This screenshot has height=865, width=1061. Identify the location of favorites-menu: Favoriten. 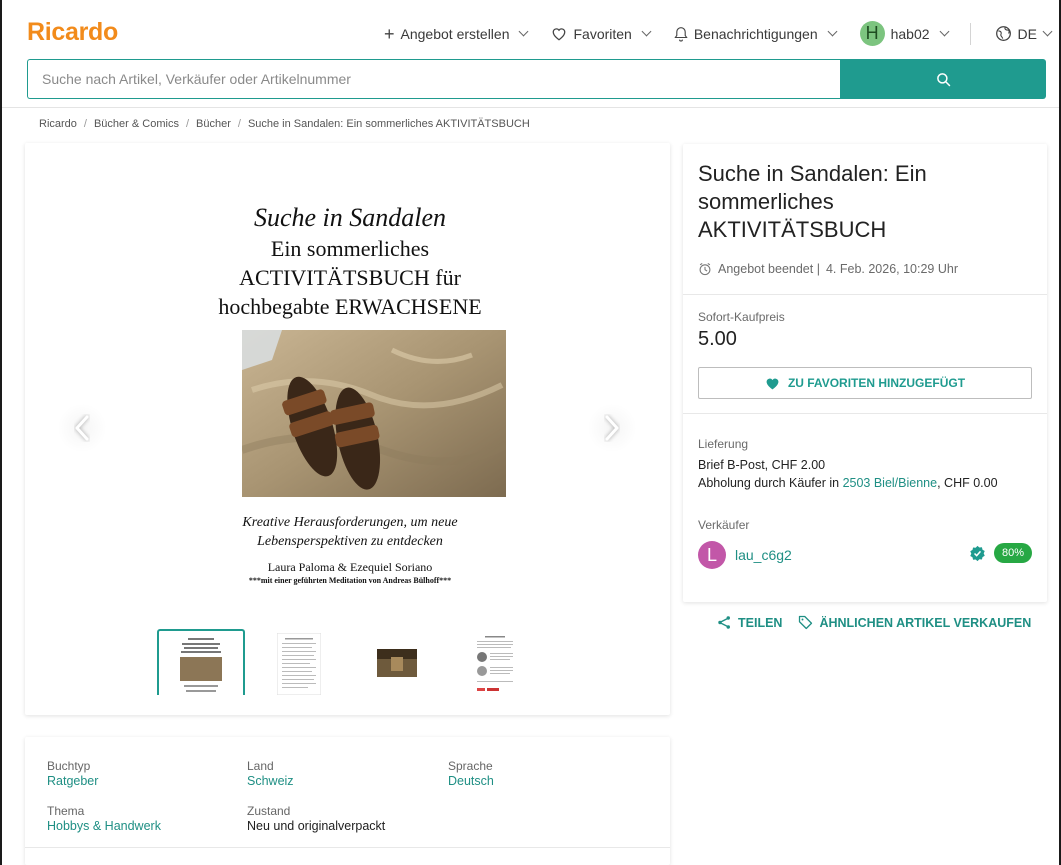
(601, 33).